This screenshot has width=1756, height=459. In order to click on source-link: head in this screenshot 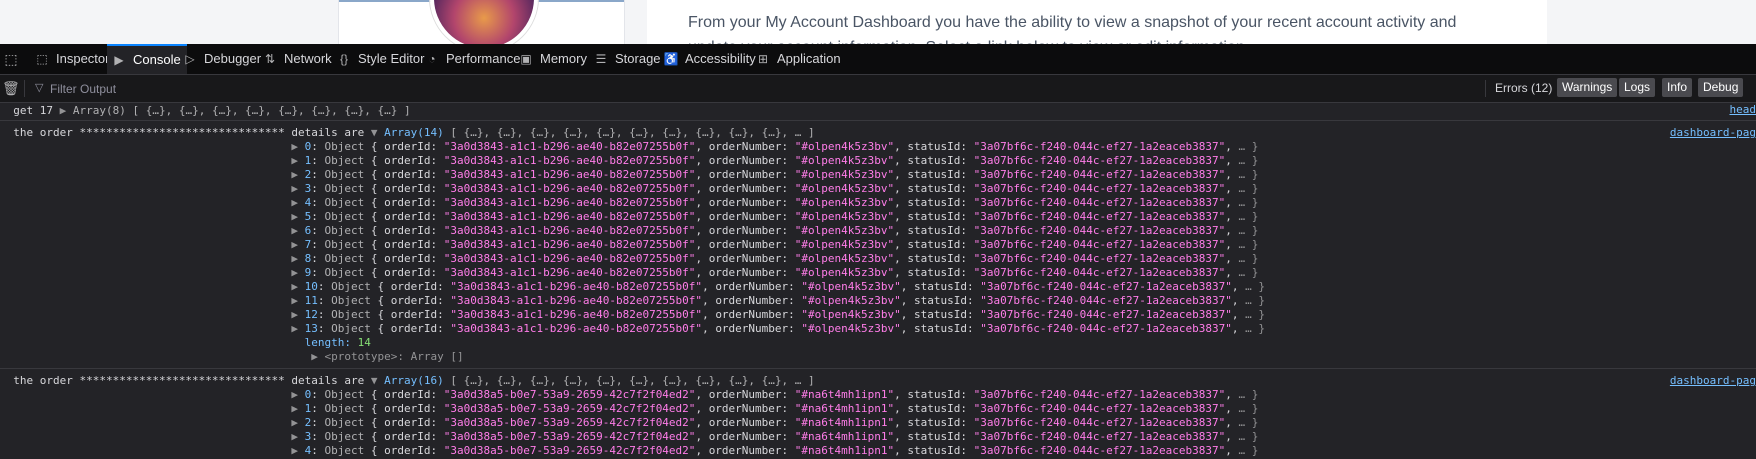, I will do `click(1743, 110)`.